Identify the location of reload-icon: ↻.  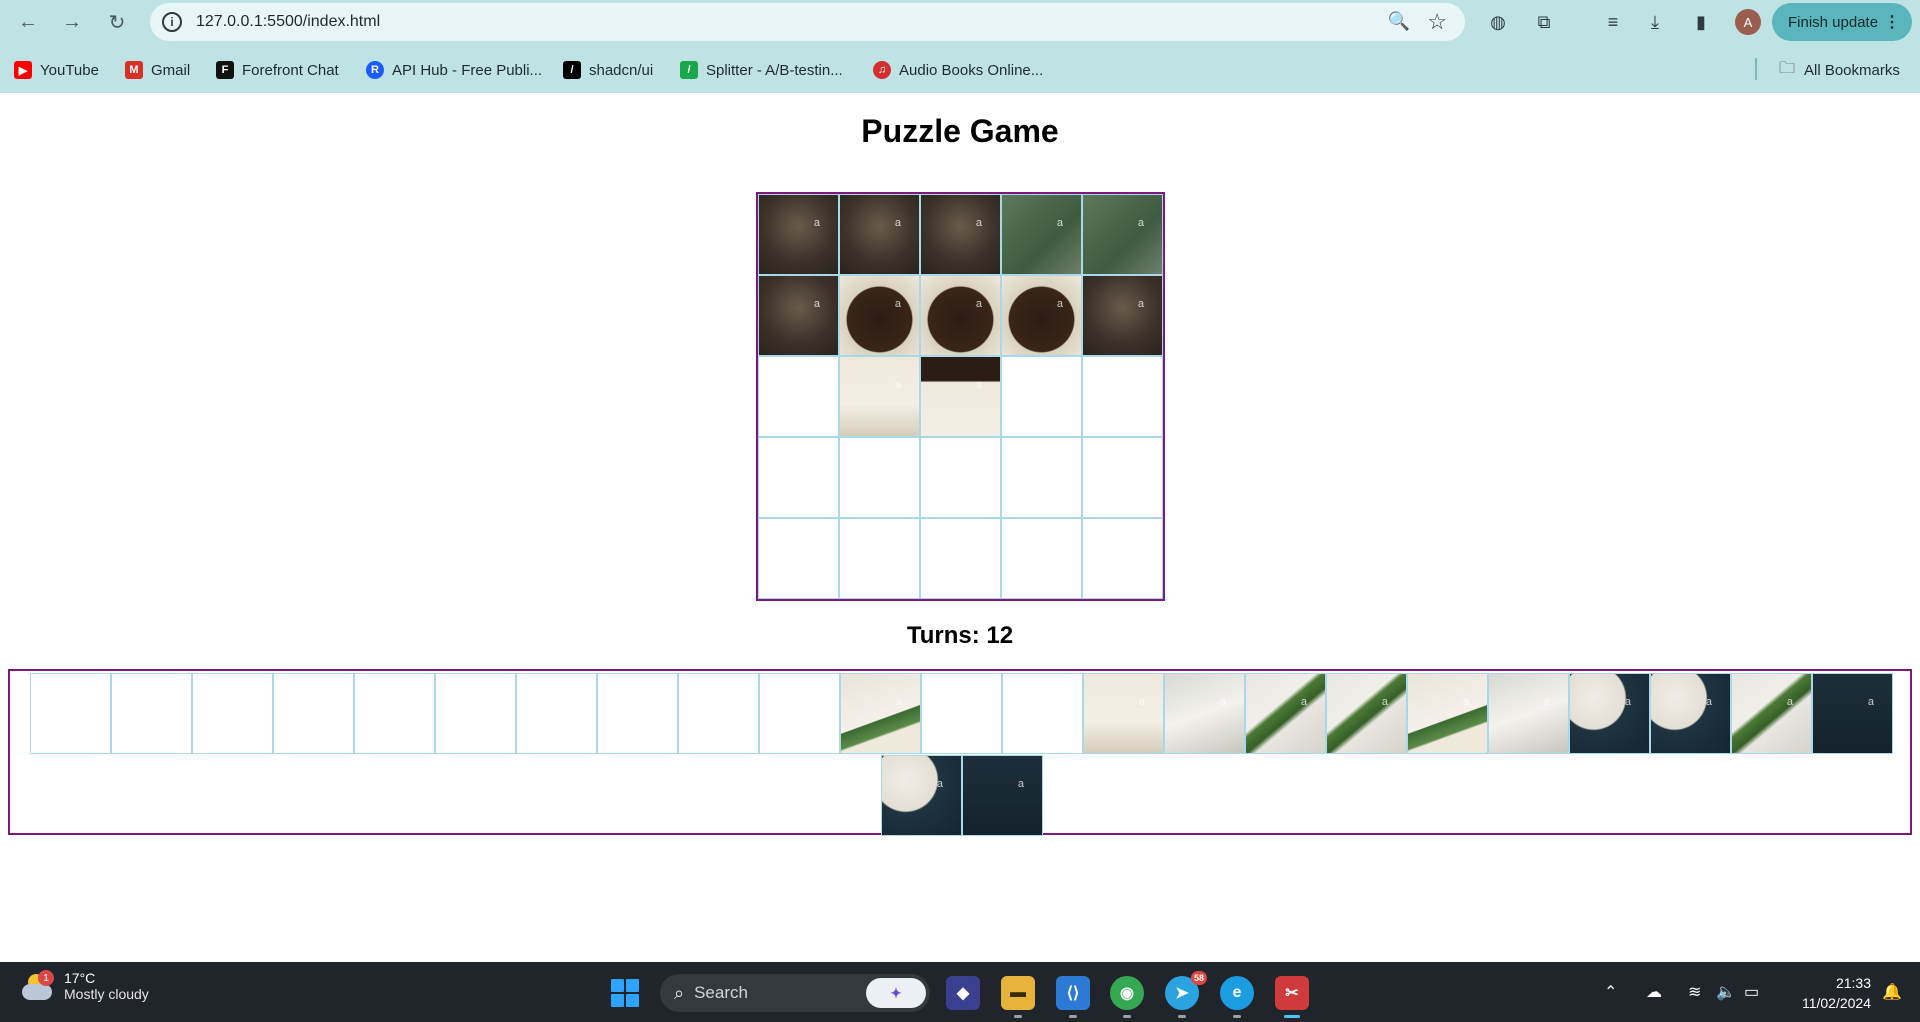
(117, 22).